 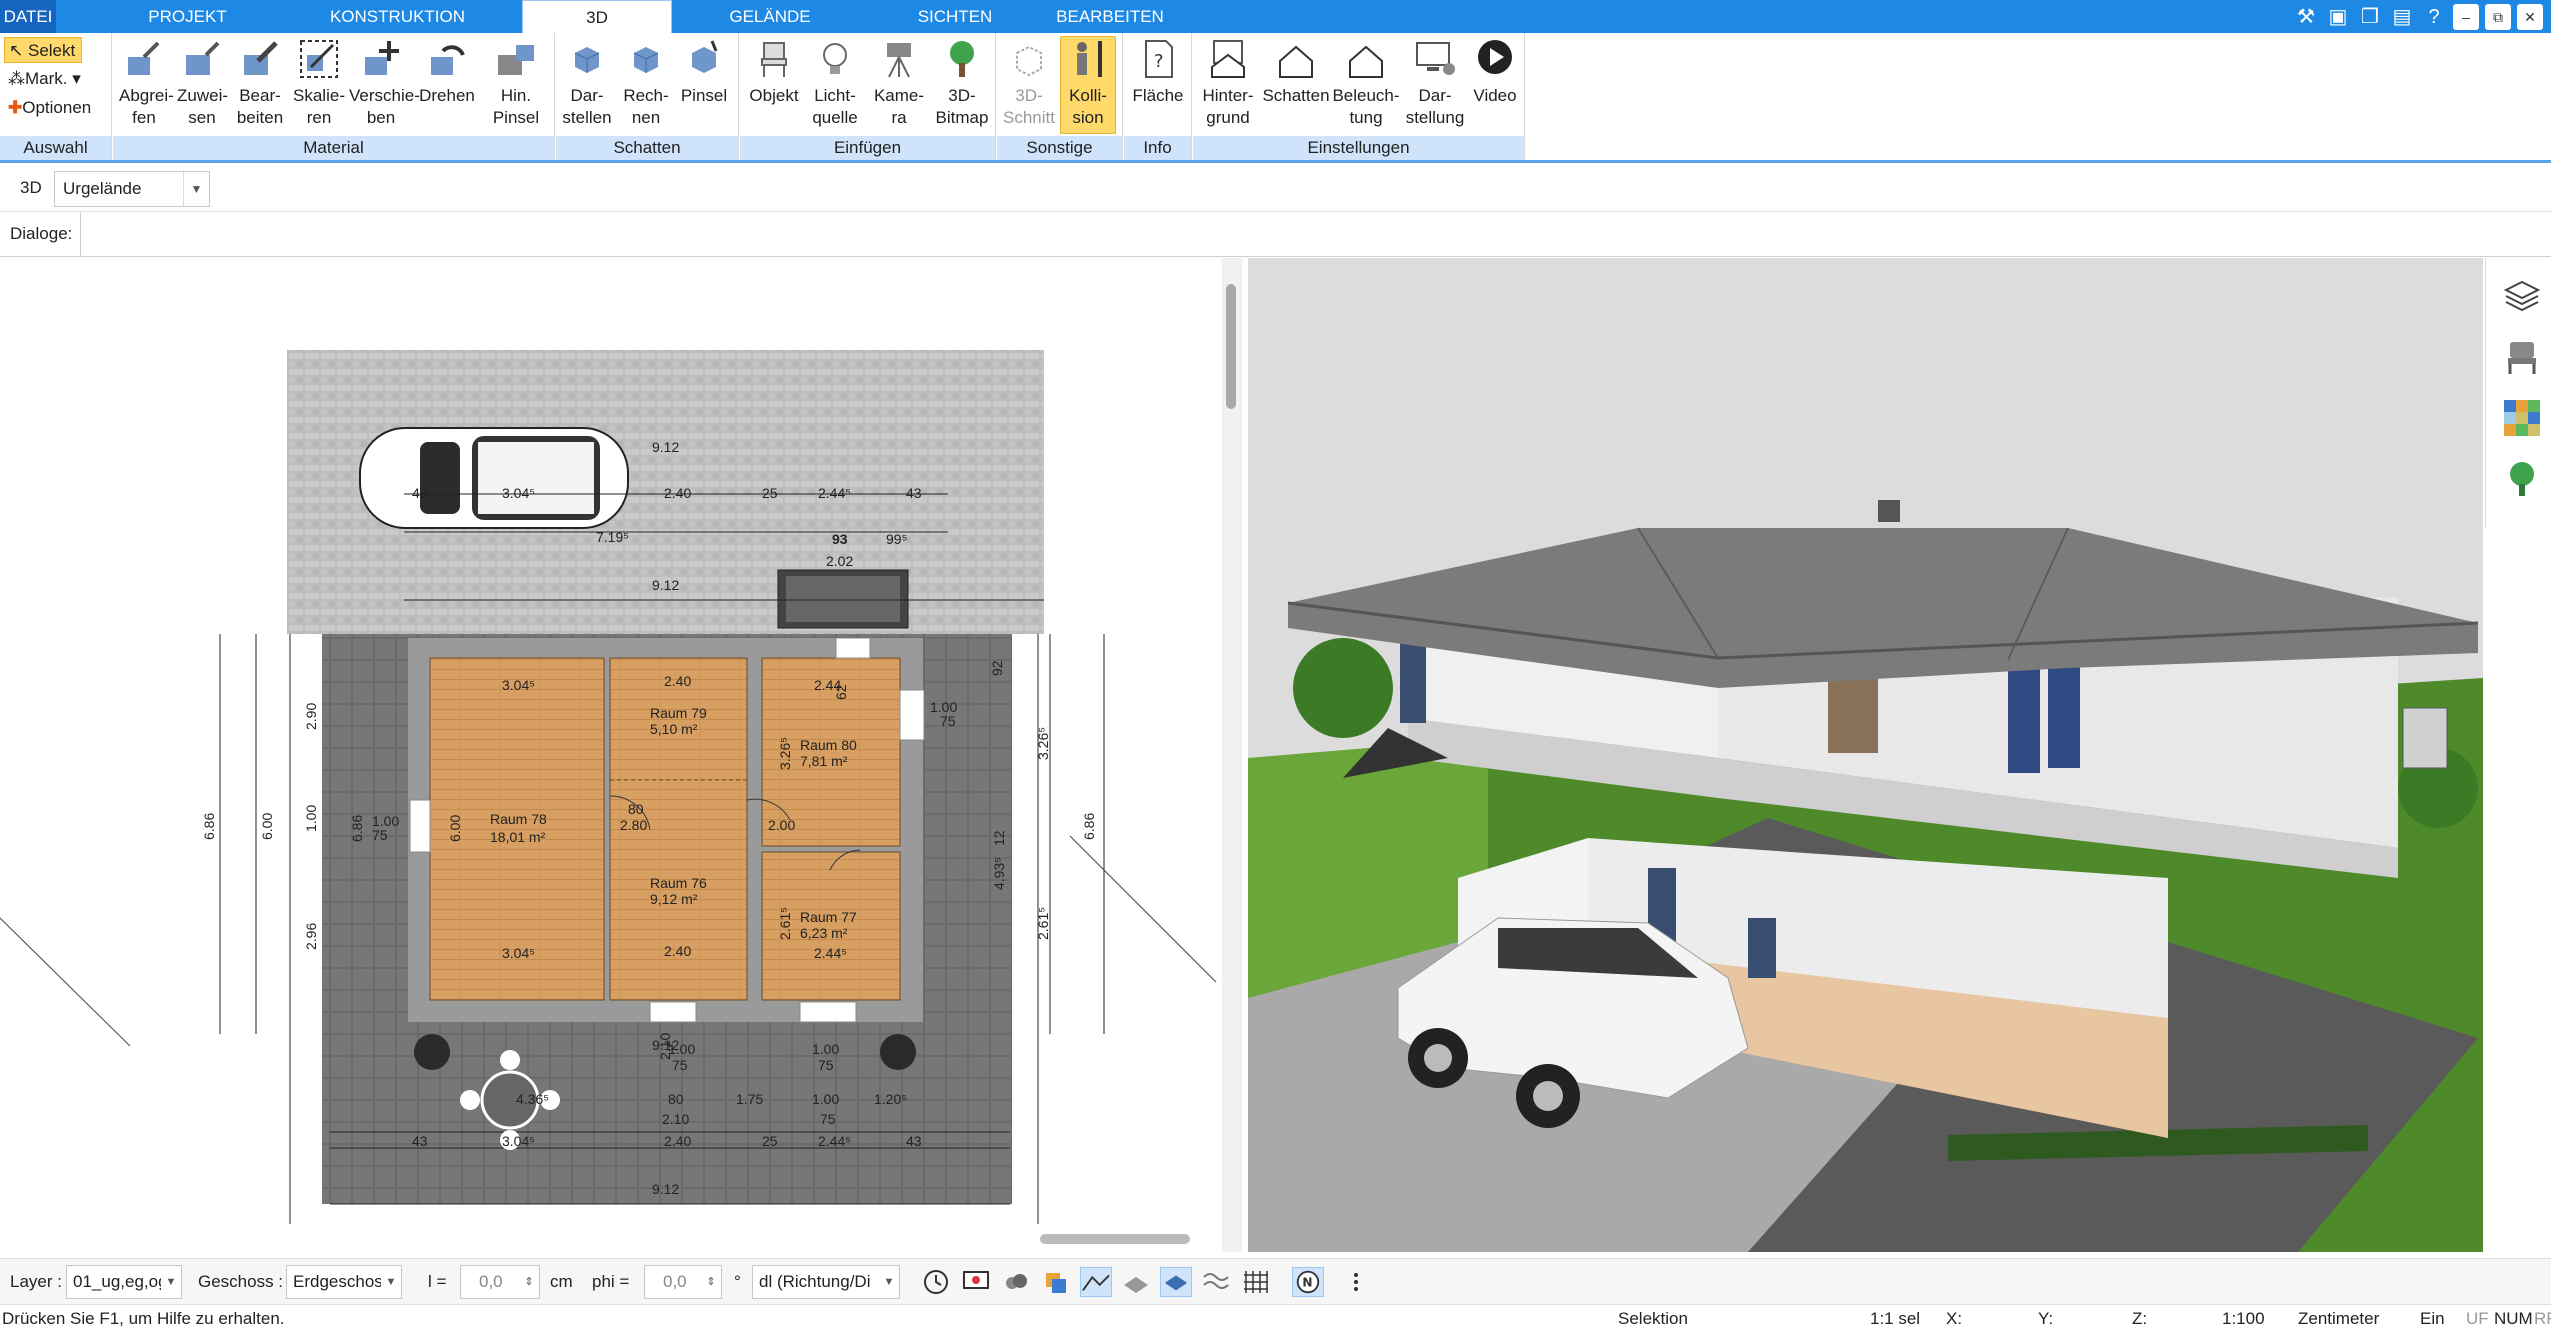 I want to click on abgreifen-button: Abgrei-fen, so click(x=146, y=83).